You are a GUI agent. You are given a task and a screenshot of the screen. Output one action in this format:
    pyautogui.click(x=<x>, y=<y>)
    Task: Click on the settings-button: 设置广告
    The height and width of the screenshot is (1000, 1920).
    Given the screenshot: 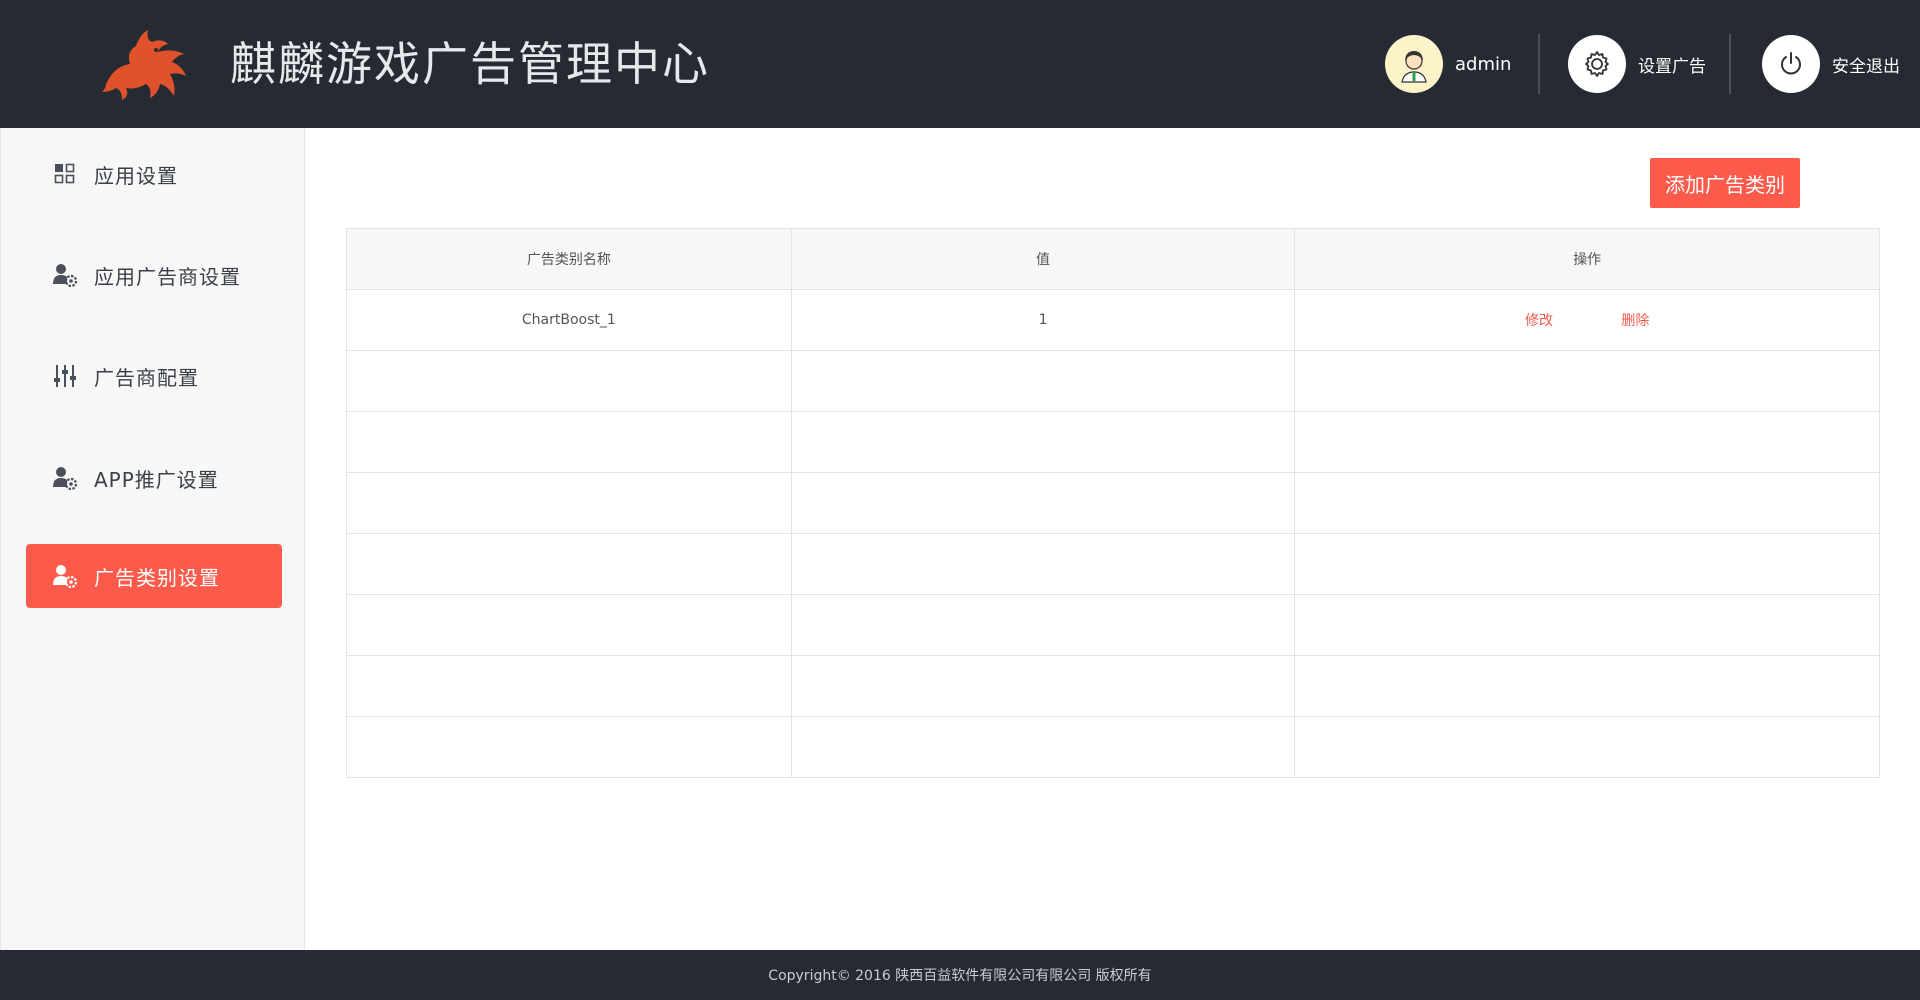 What is the action you would take?
    pyautogui.click(x=1637, y=64)
    